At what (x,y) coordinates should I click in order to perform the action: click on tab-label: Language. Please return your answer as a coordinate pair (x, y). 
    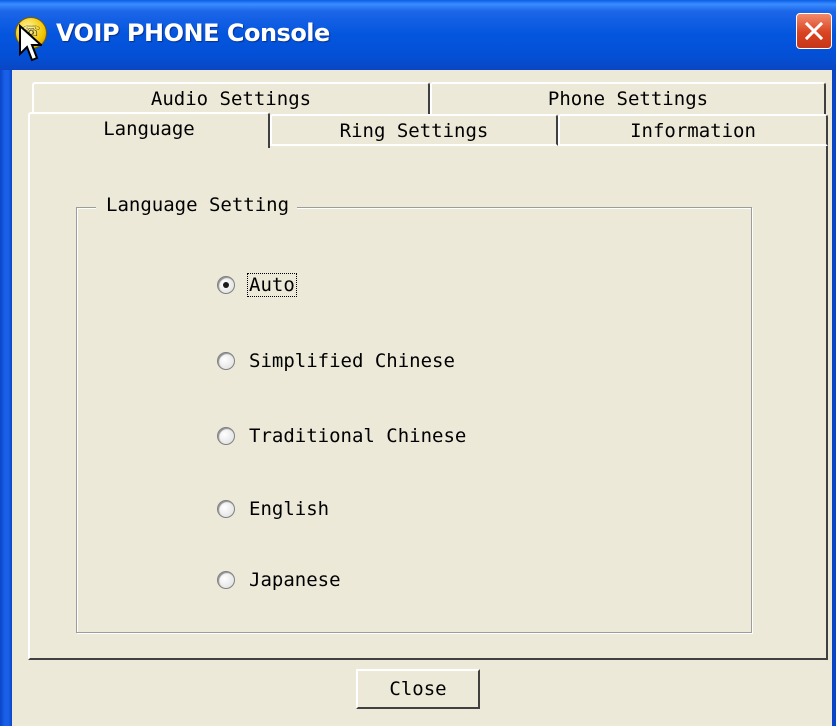
    Looking at the image, I should click on (149, 129).